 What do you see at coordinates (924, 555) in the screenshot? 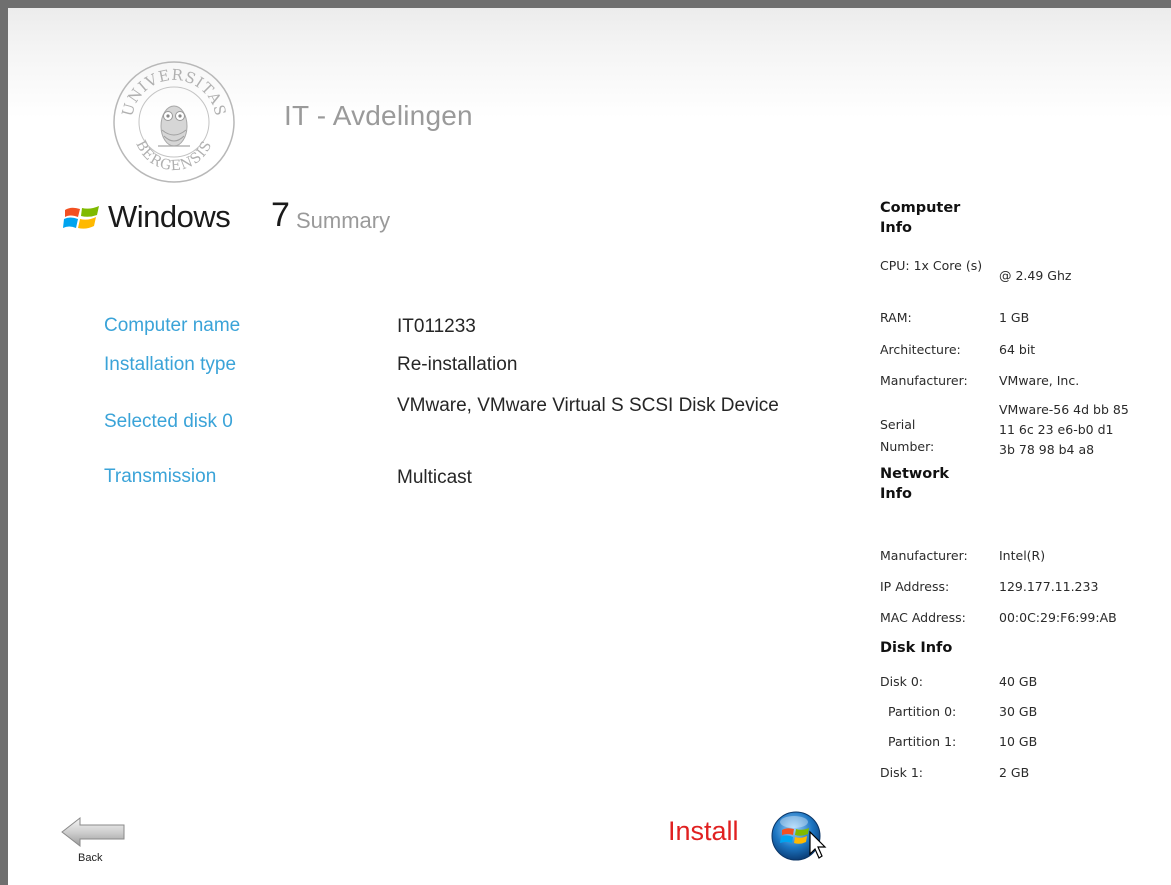
I see `network-manufacturer-label: Manufacturer:` at bounding box center [924, 555].